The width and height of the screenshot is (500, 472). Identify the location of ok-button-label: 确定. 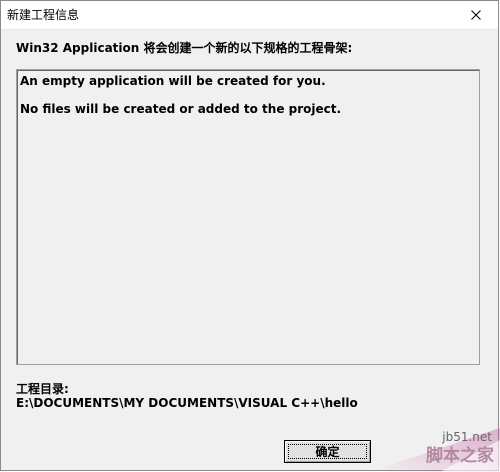
(327, 452).